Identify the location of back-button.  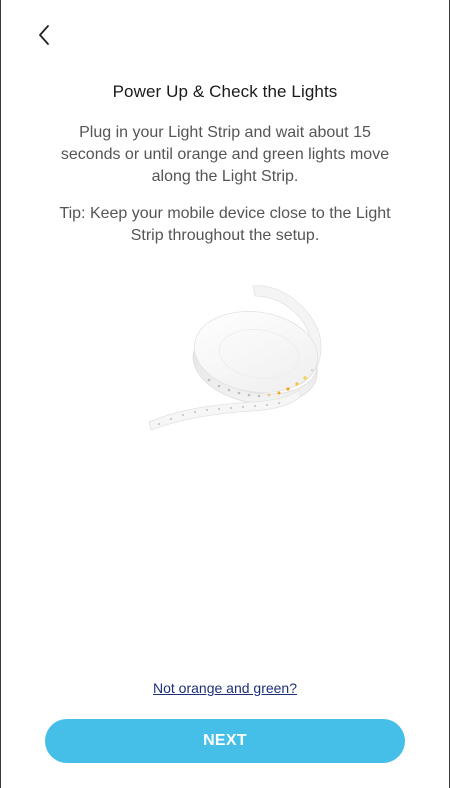
(44, 35).